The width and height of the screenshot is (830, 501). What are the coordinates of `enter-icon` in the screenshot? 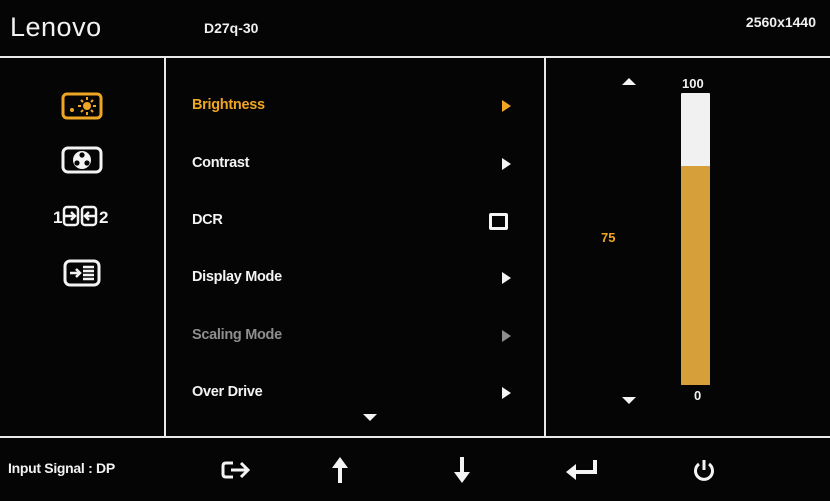 It's located at (581, 470).